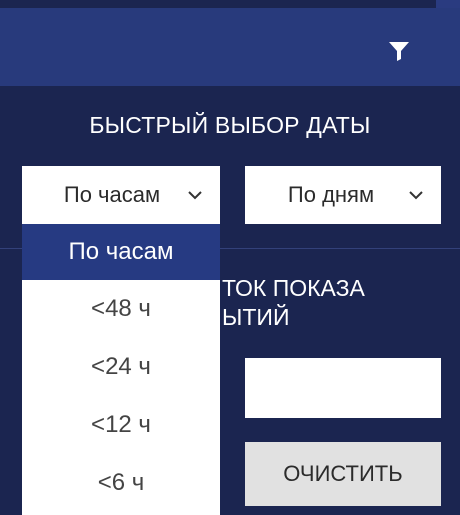  I want to click on hours-select: По часам, so click(121, 195).